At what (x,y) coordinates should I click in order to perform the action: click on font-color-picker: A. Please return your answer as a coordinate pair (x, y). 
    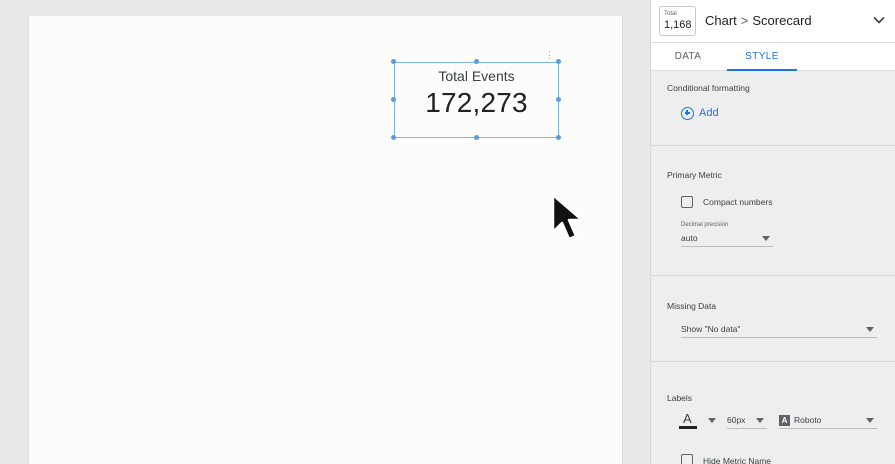
    Looking at the image, I should click on (689, 420).